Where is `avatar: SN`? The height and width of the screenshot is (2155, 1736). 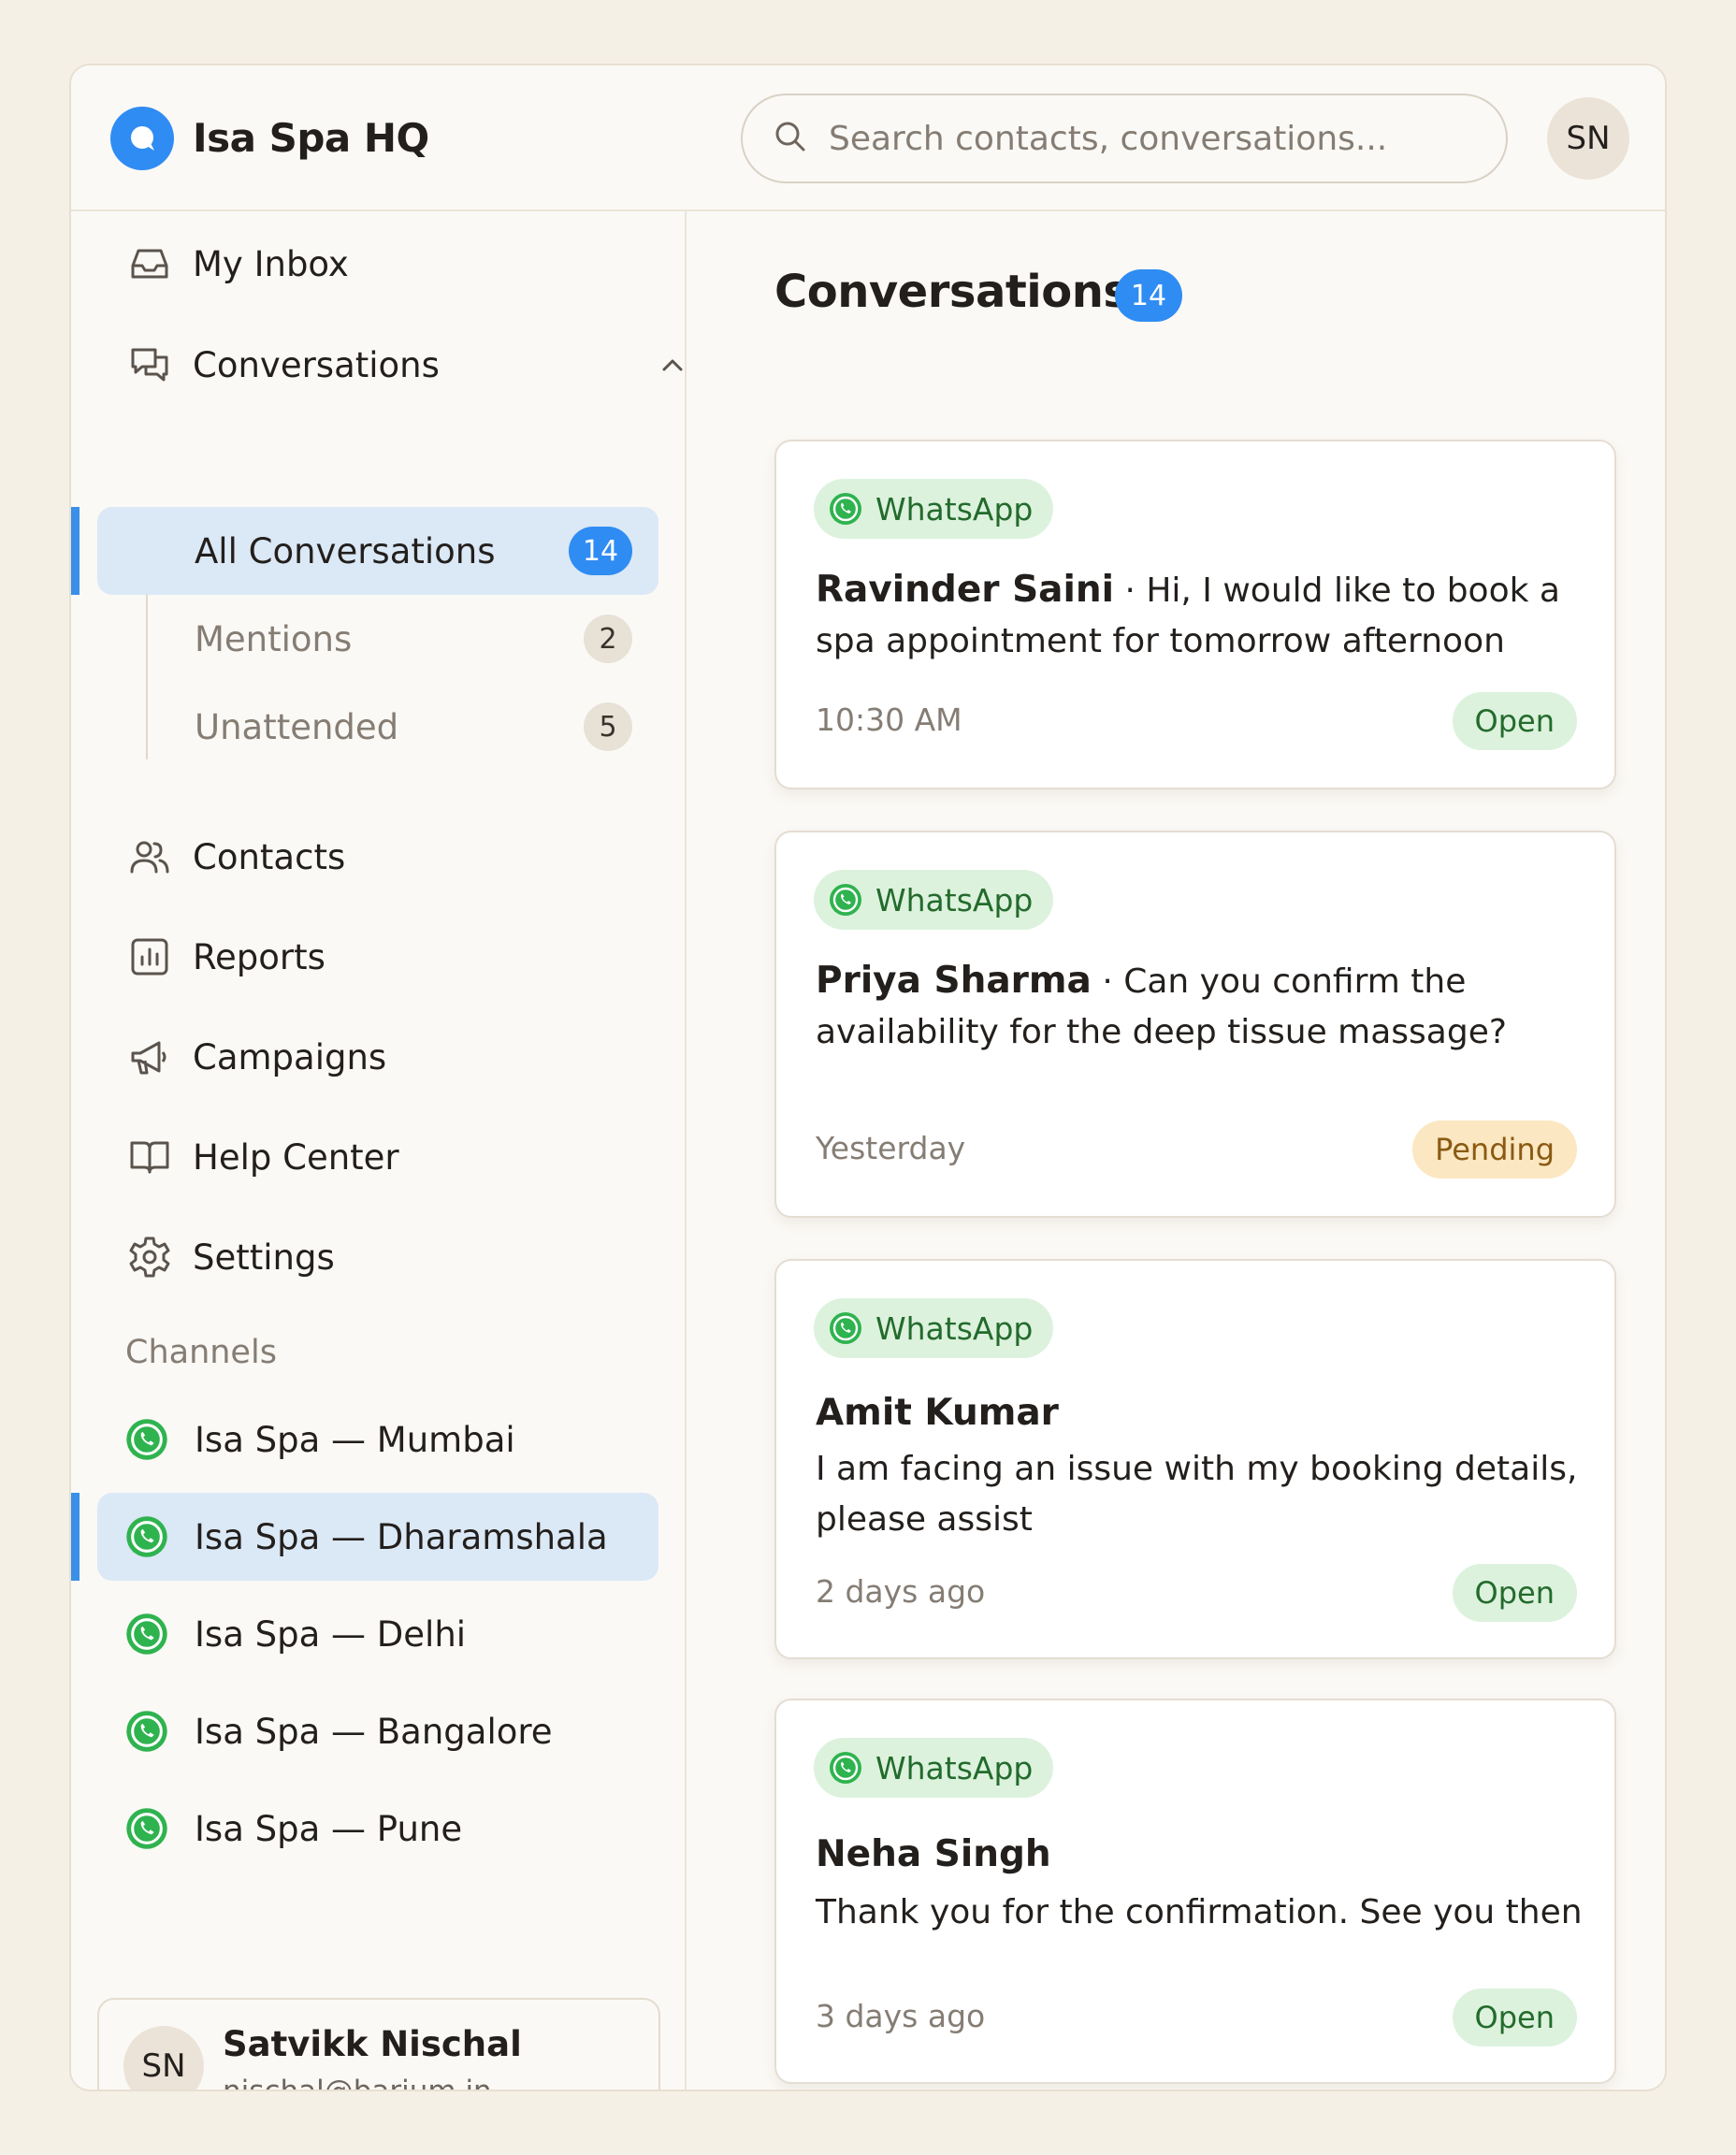 avatar: SN is located at coordinates (163, 2058).